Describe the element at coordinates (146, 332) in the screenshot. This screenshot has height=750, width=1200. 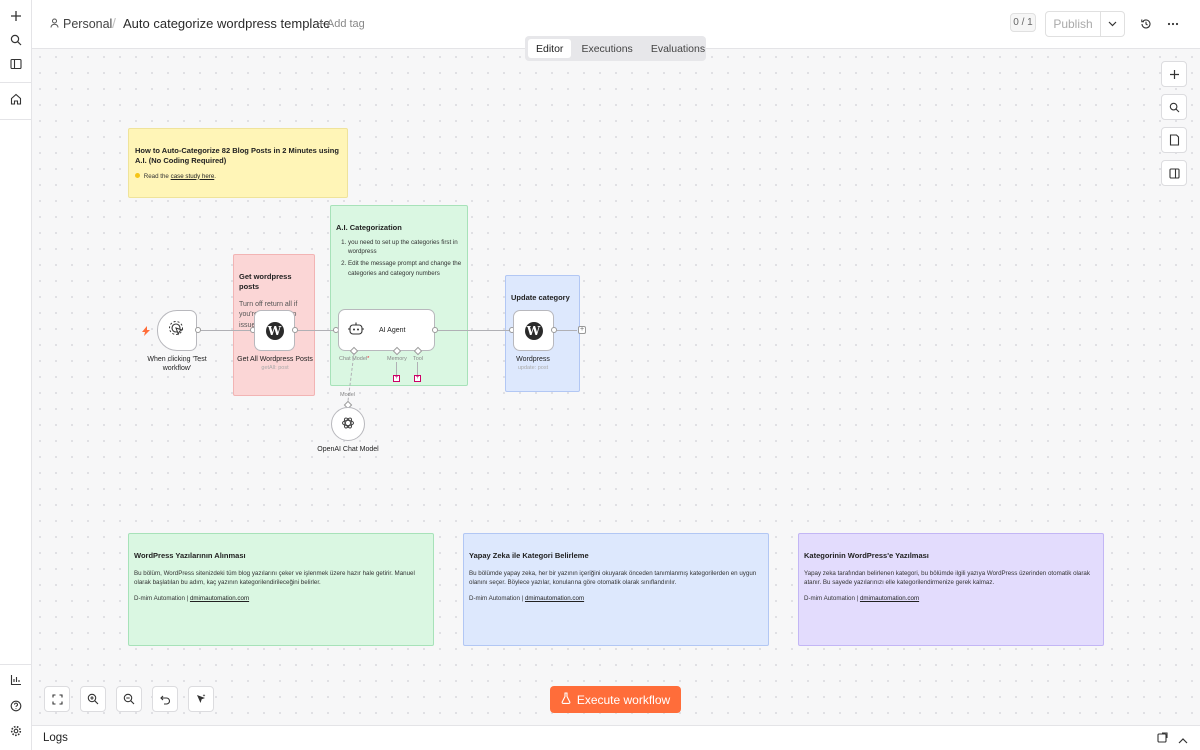
I see `lightning-icon` at that location.